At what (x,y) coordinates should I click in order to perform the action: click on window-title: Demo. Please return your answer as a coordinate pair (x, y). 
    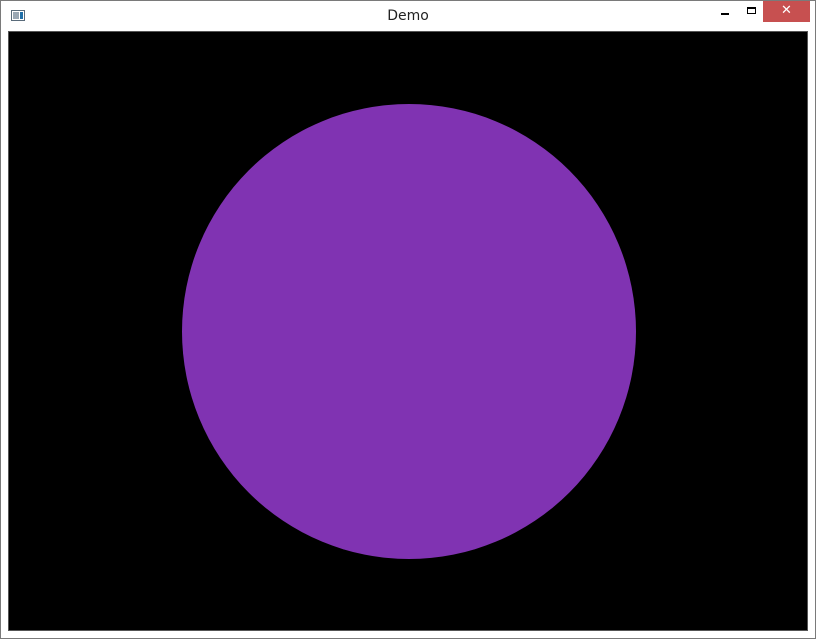
    Looking at the image, I should click on (408, 16).